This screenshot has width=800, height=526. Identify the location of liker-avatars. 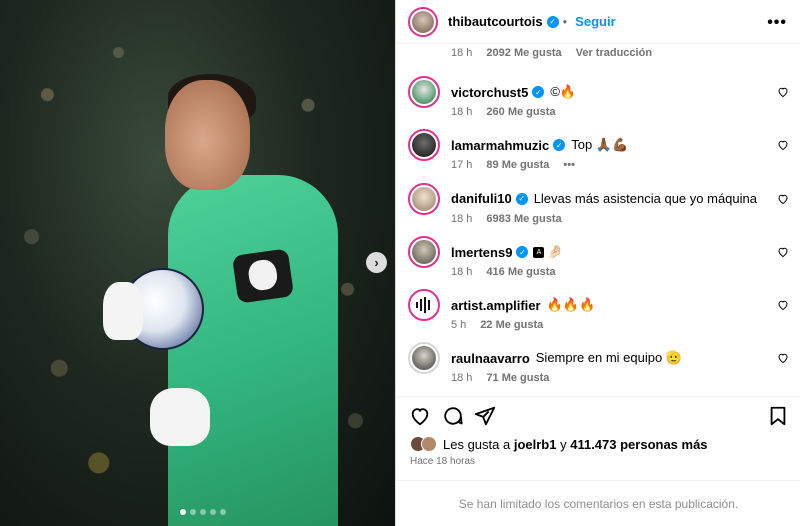
(423, 444).